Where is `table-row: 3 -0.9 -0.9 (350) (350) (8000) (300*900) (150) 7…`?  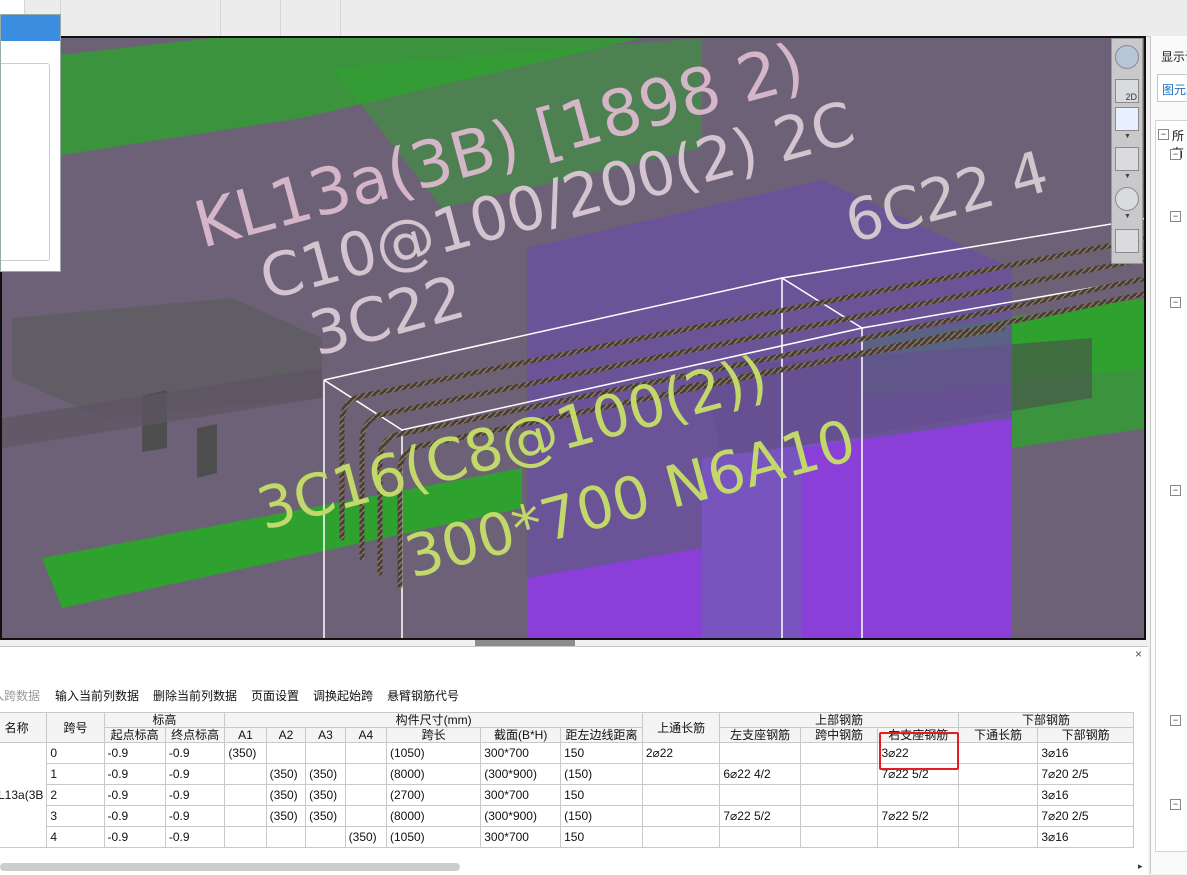
table-row: 3 -0.9 -0.9 (350) (350) (8000) (300*900) (150) 7… is located at coordinates (567, 816).